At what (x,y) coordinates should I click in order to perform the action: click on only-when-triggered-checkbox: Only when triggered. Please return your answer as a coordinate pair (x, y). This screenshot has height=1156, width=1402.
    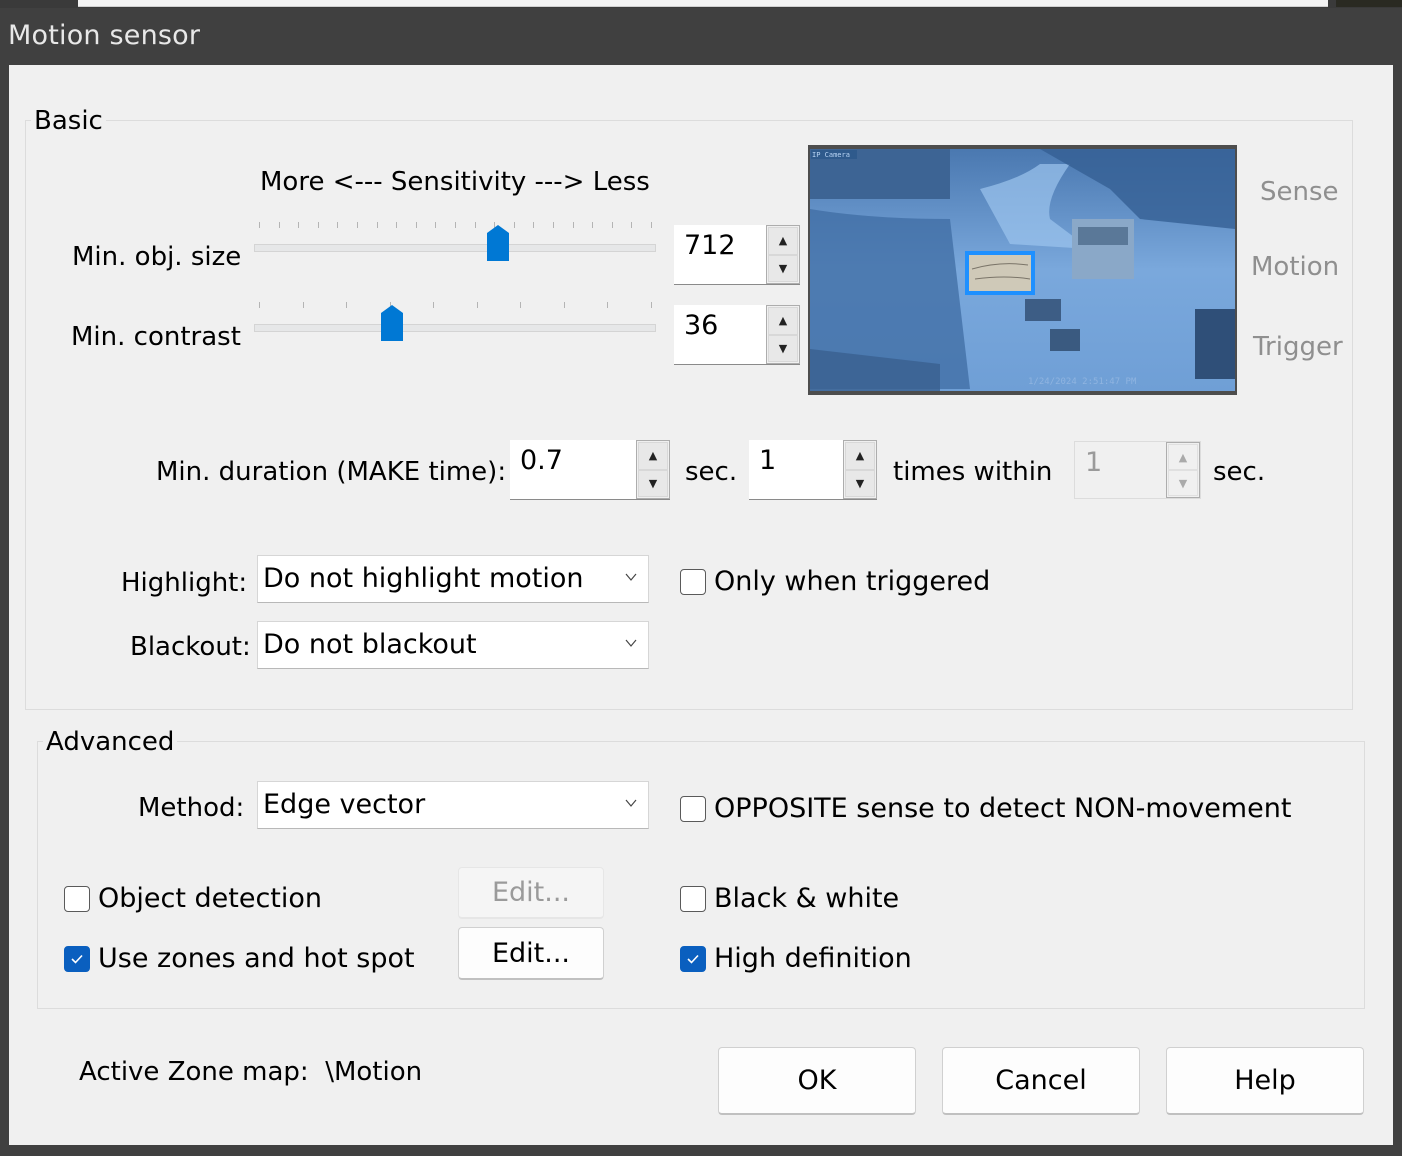
    Looking at the image, I should click on (835, 582).